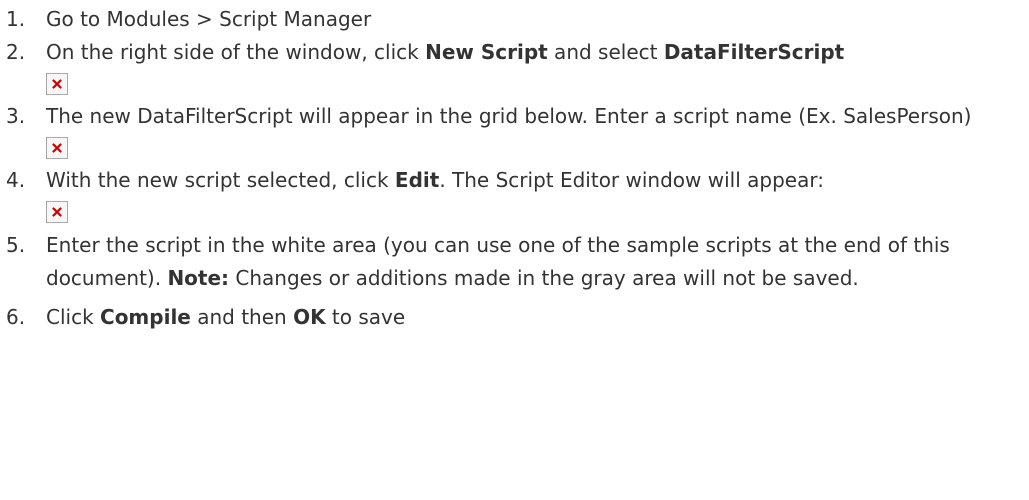 This screenshot has width=1029, height=500. I want to click on step-number: 2., so click(16, 52).